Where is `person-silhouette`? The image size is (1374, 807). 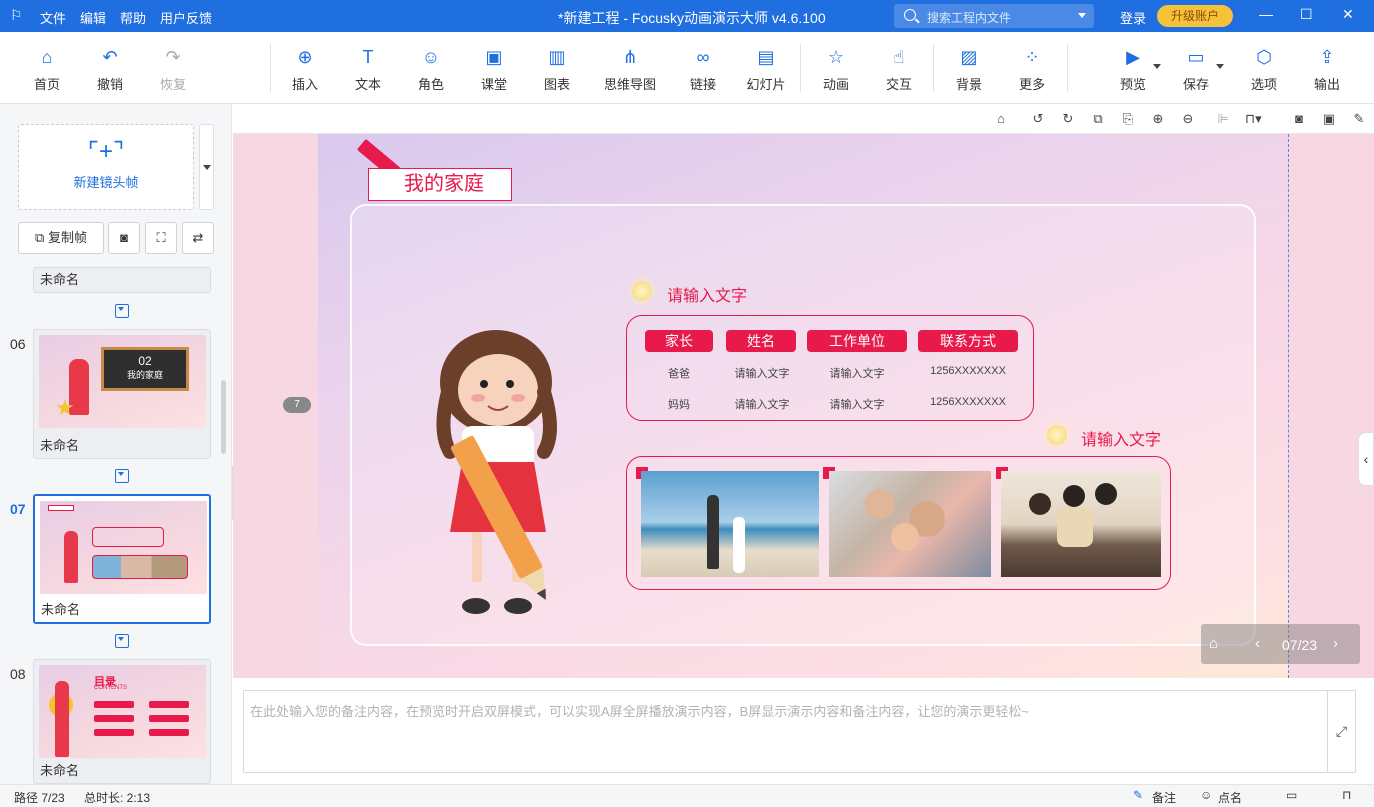 person-silhouette is located at coordinates (713, 532).